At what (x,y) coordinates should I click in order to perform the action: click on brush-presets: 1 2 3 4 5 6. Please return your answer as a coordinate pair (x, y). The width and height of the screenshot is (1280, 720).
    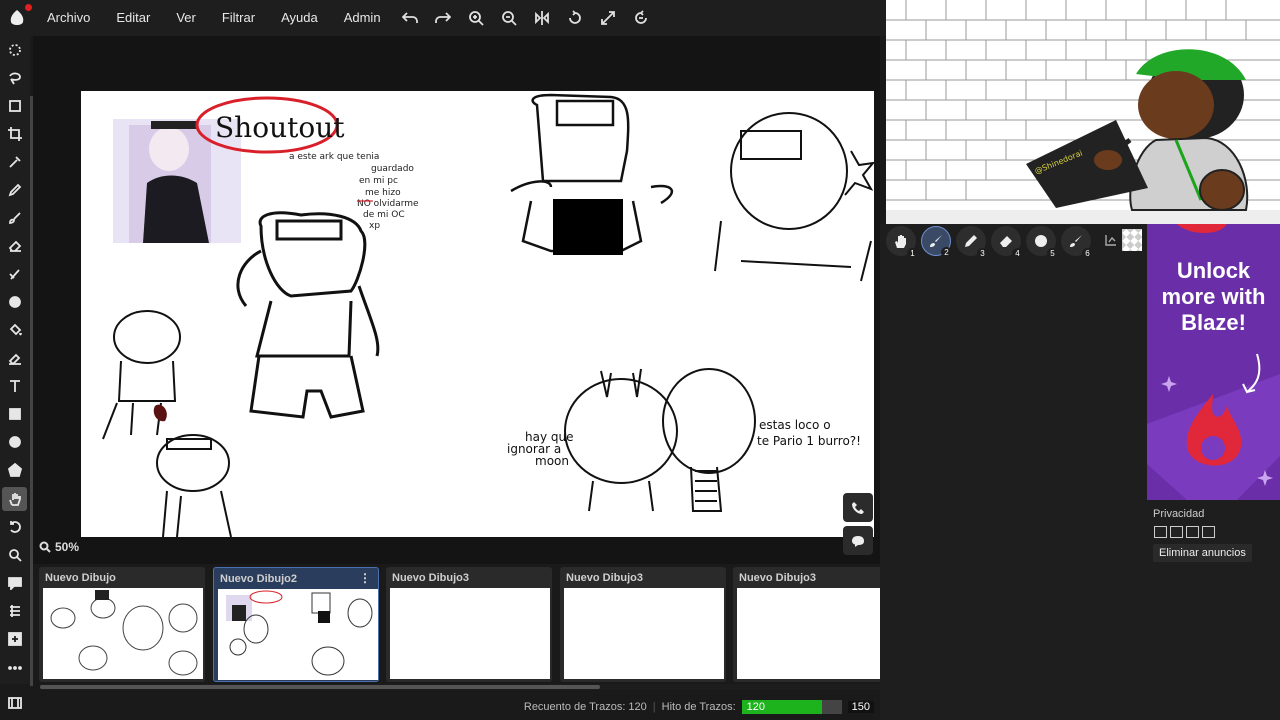
    Looking at the image, I should click on (989, 242).